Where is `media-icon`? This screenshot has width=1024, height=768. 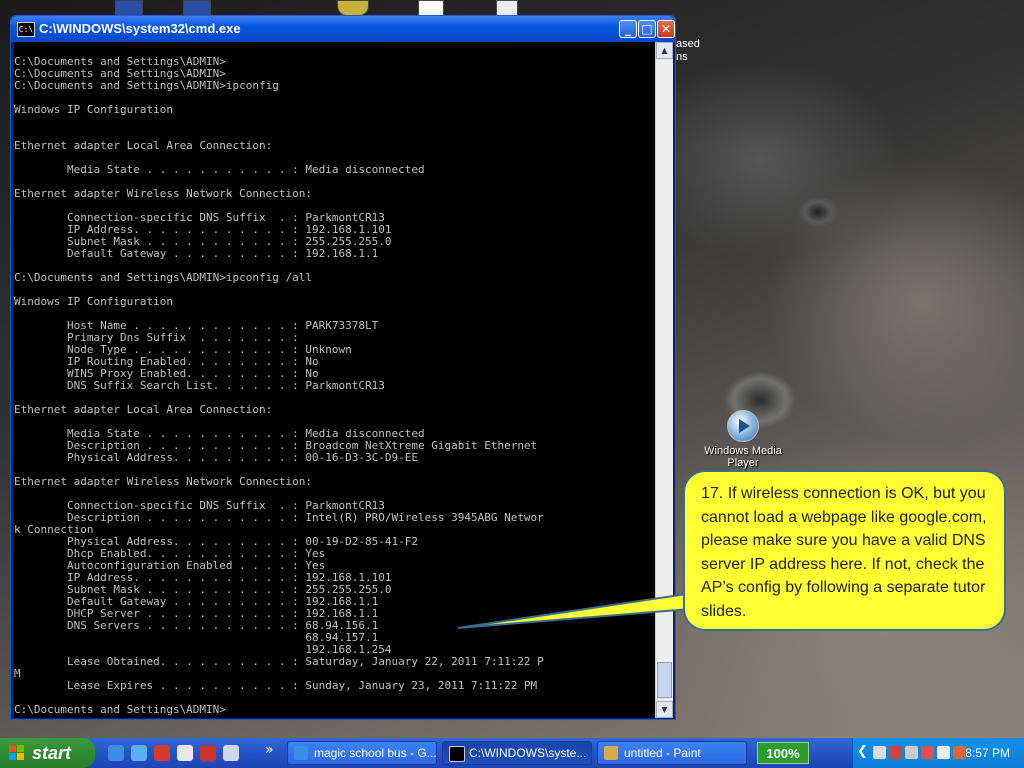
media-icon is located at coordinates (162, 753).